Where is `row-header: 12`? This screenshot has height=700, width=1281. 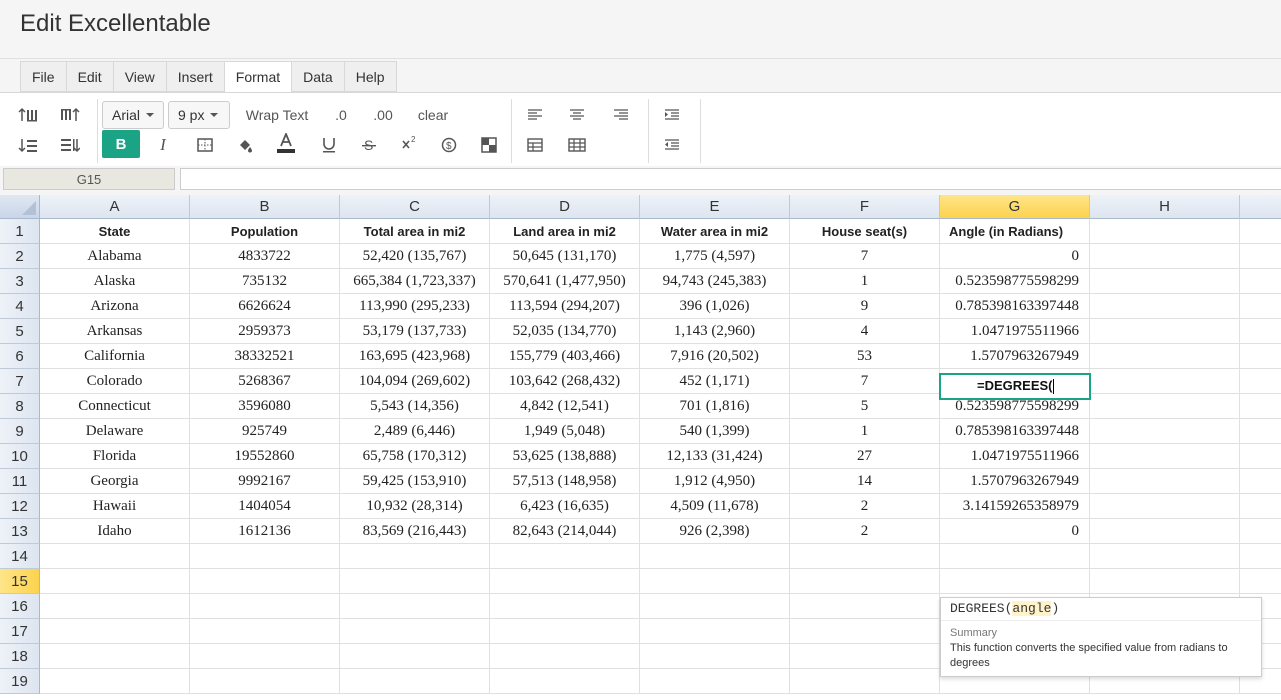 row-header: 12 is located at coordinates (20, 506).